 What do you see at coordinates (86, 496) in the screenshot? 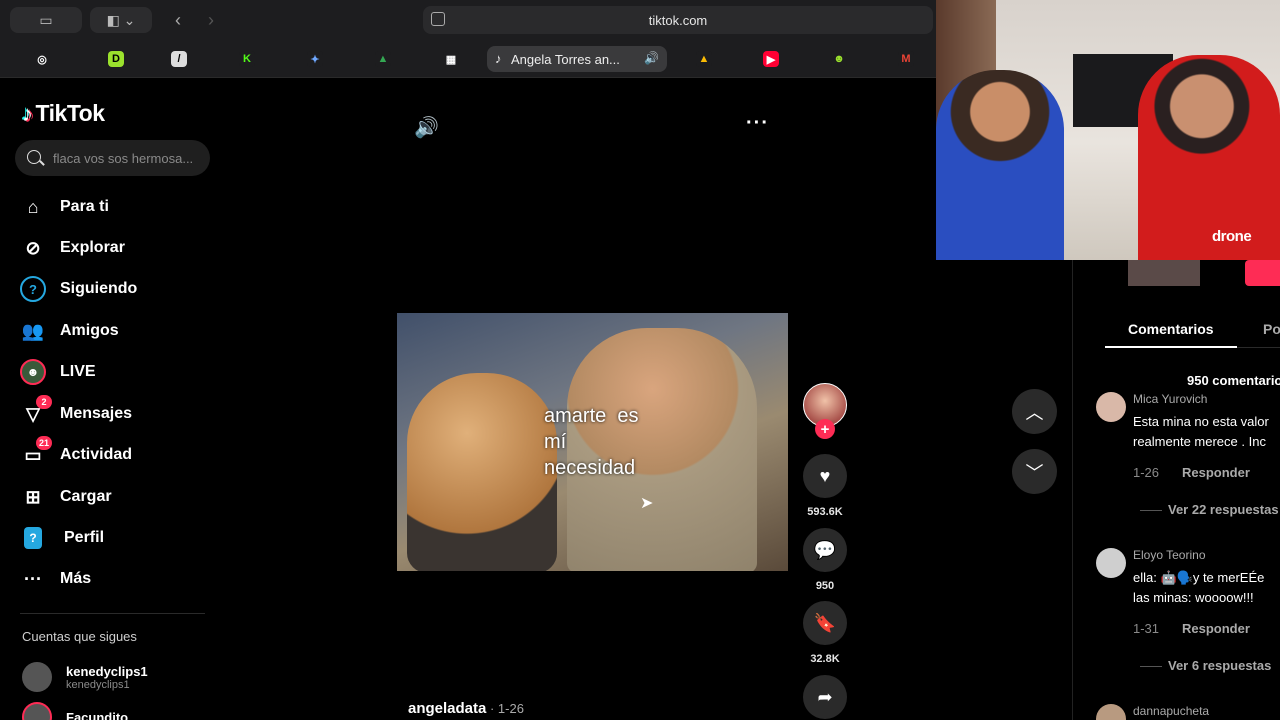
I see `sidebar-item-label: Cargar` at bounding box center [86, 496].